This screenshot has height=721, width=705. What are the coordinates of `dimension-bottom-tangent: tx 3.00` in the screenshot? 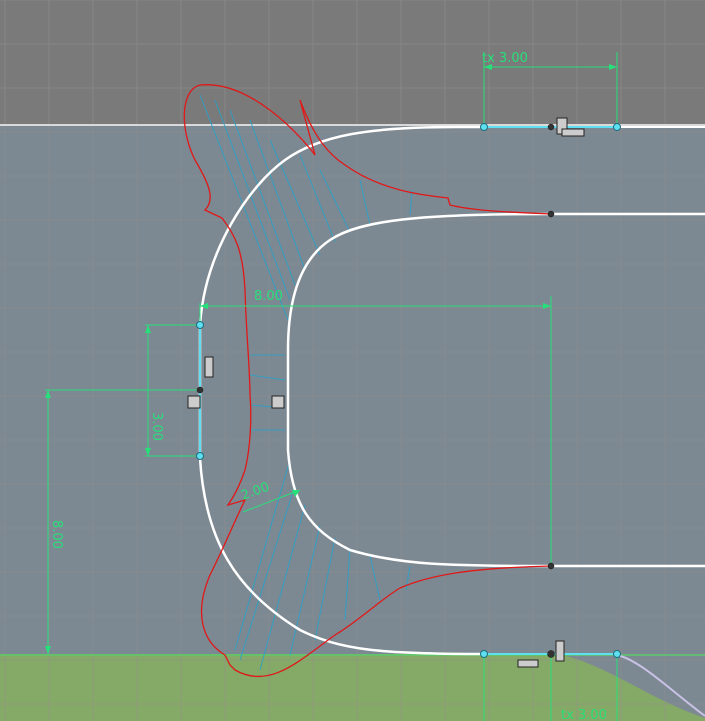 It's located at (584, 714).